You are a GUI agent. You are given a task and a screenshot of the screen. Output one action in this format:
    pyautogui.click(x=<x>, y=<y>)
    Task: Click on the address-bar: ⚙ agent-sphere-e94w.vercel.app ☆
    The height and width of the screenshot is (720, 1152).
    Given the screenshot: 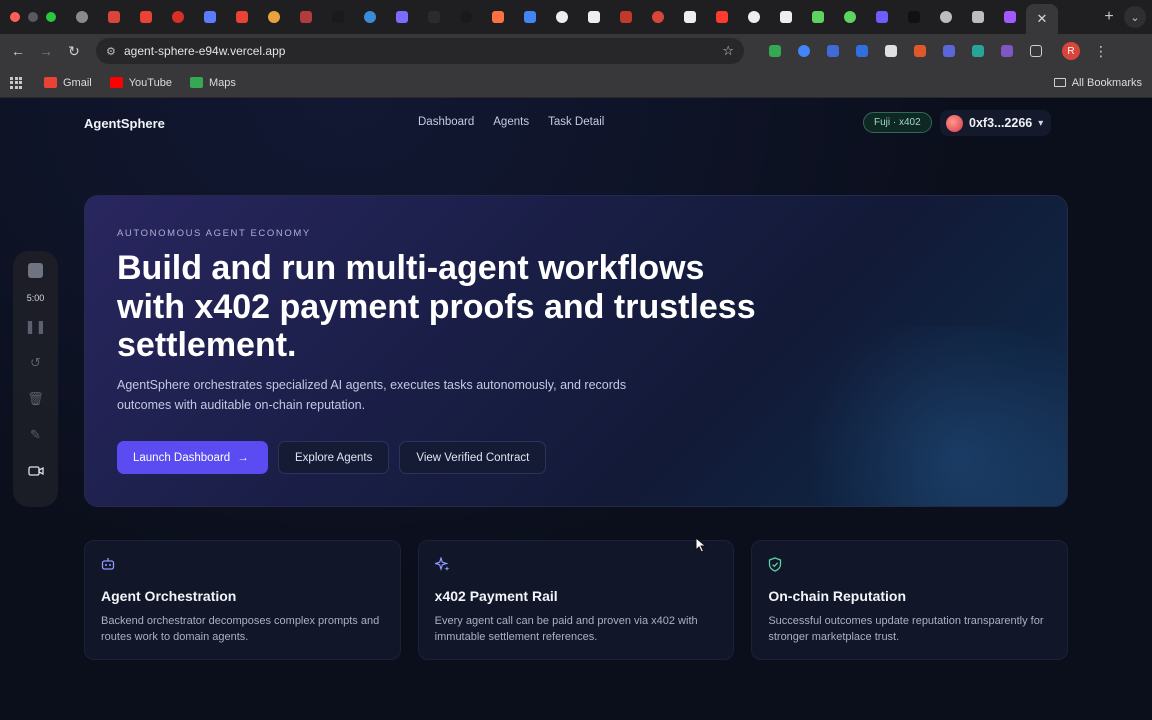 What is the action you would take?
    pyautogui.click(x=420, y=51)
    